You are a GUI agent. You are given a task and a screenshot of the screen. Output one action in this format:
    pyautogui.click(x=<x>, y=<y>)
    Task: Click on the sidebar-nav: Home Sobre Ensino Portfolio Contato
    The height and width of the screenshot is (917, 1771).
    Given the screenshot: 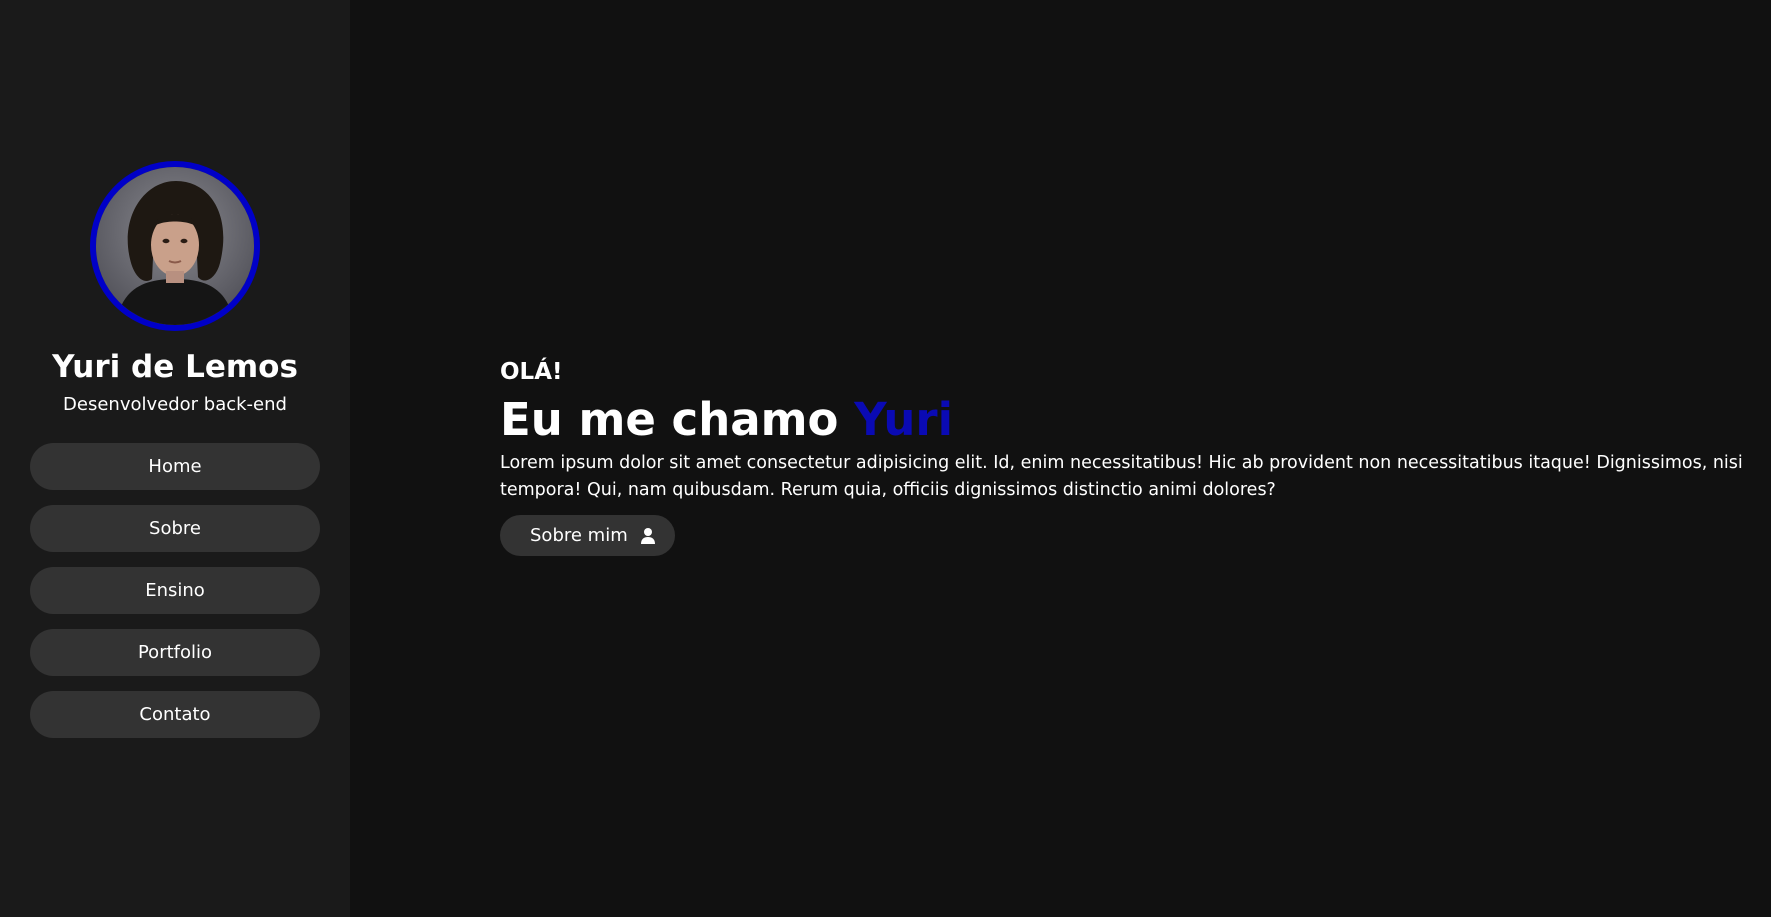 What is the action you would take?
    pyautogui.click(x=175, y=598)
    